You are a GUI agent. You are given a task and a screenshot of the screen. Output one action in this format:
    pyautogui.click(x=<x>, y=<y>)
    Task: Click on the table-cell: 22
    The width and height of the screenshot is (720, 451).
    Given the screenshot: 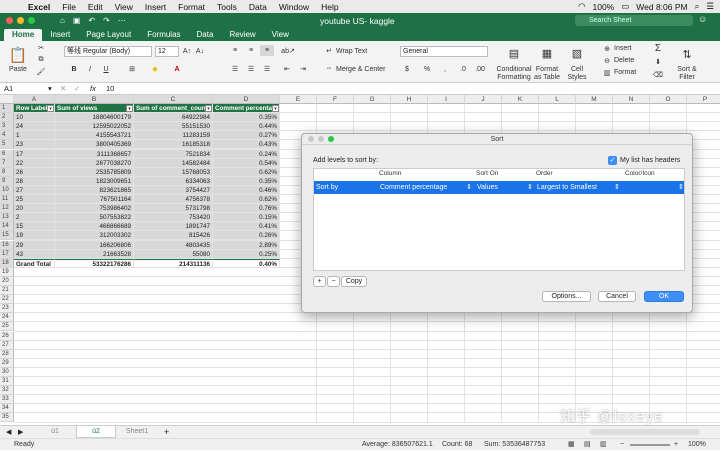 What is the action you would take?
    pyautogui.click(x=34, y=163)
    